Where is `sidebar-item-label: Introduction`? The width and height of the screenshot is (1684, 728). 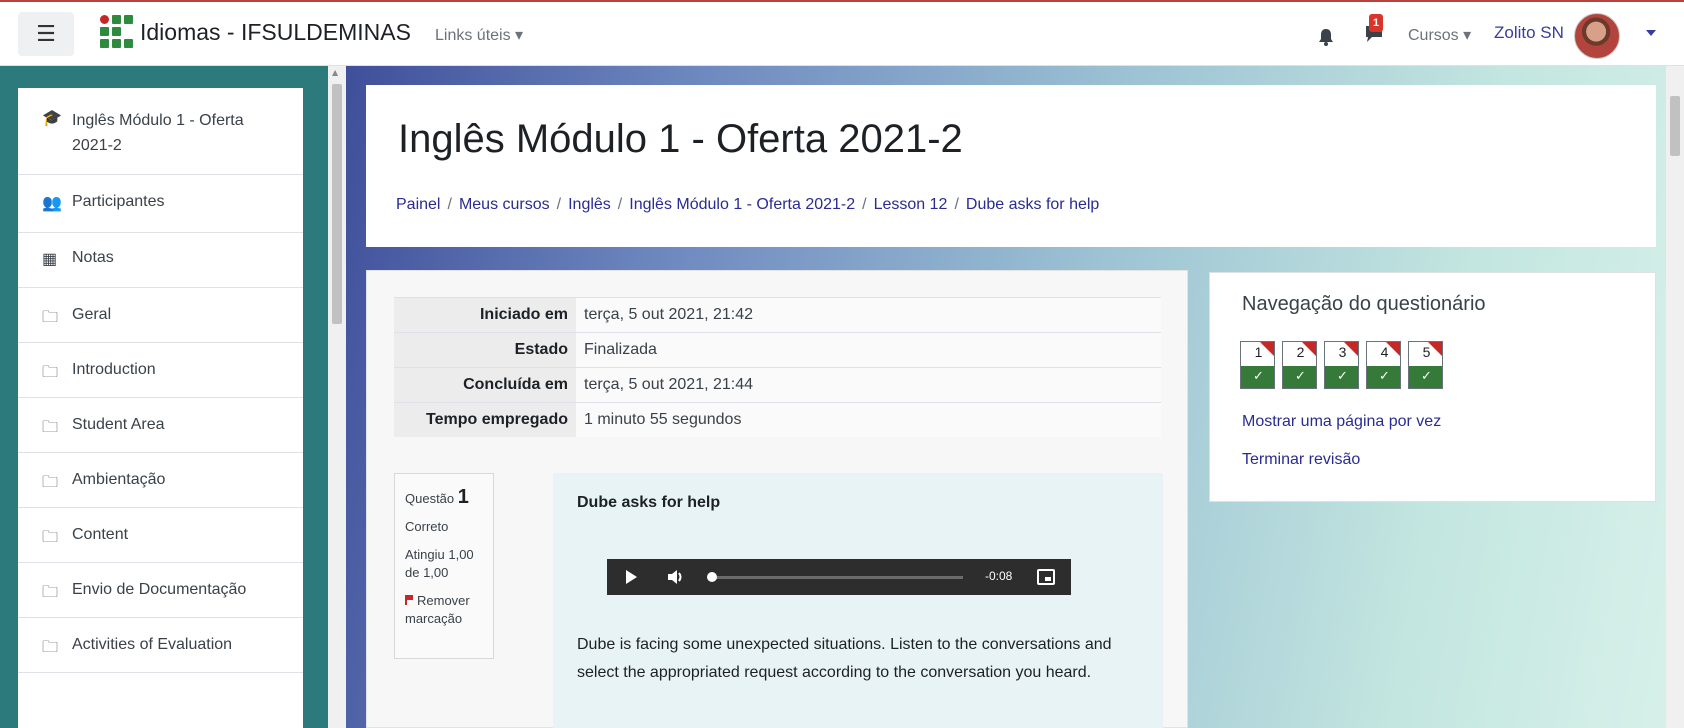
sidebar-item-label: Introduction is located at coordinates (114, 369).